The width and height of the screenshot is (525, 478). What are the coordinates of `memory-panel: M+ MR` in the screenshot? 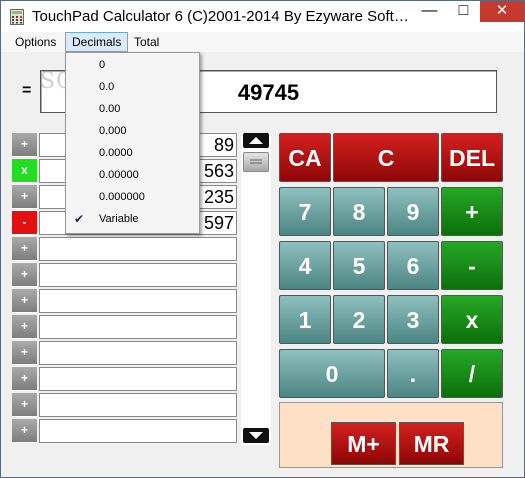 It's located at (391, 435).